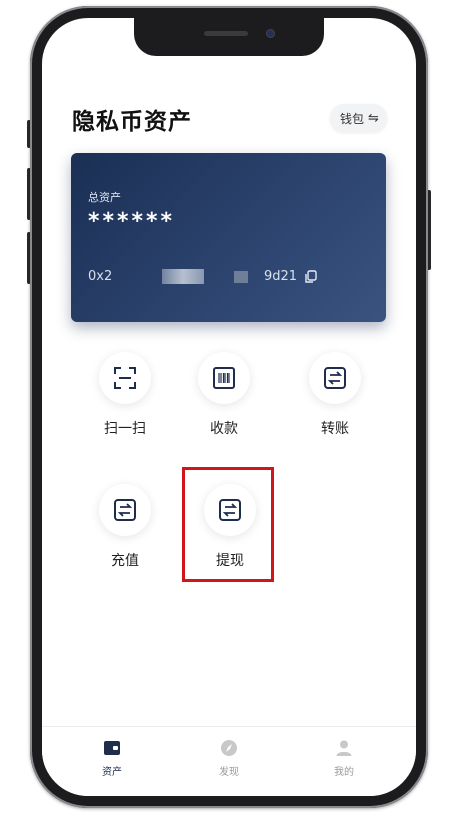  What do you see at coordinates (125, 561) in the screenshot?
I see `top-up-label: 充值` at bounding box center [125, 561].